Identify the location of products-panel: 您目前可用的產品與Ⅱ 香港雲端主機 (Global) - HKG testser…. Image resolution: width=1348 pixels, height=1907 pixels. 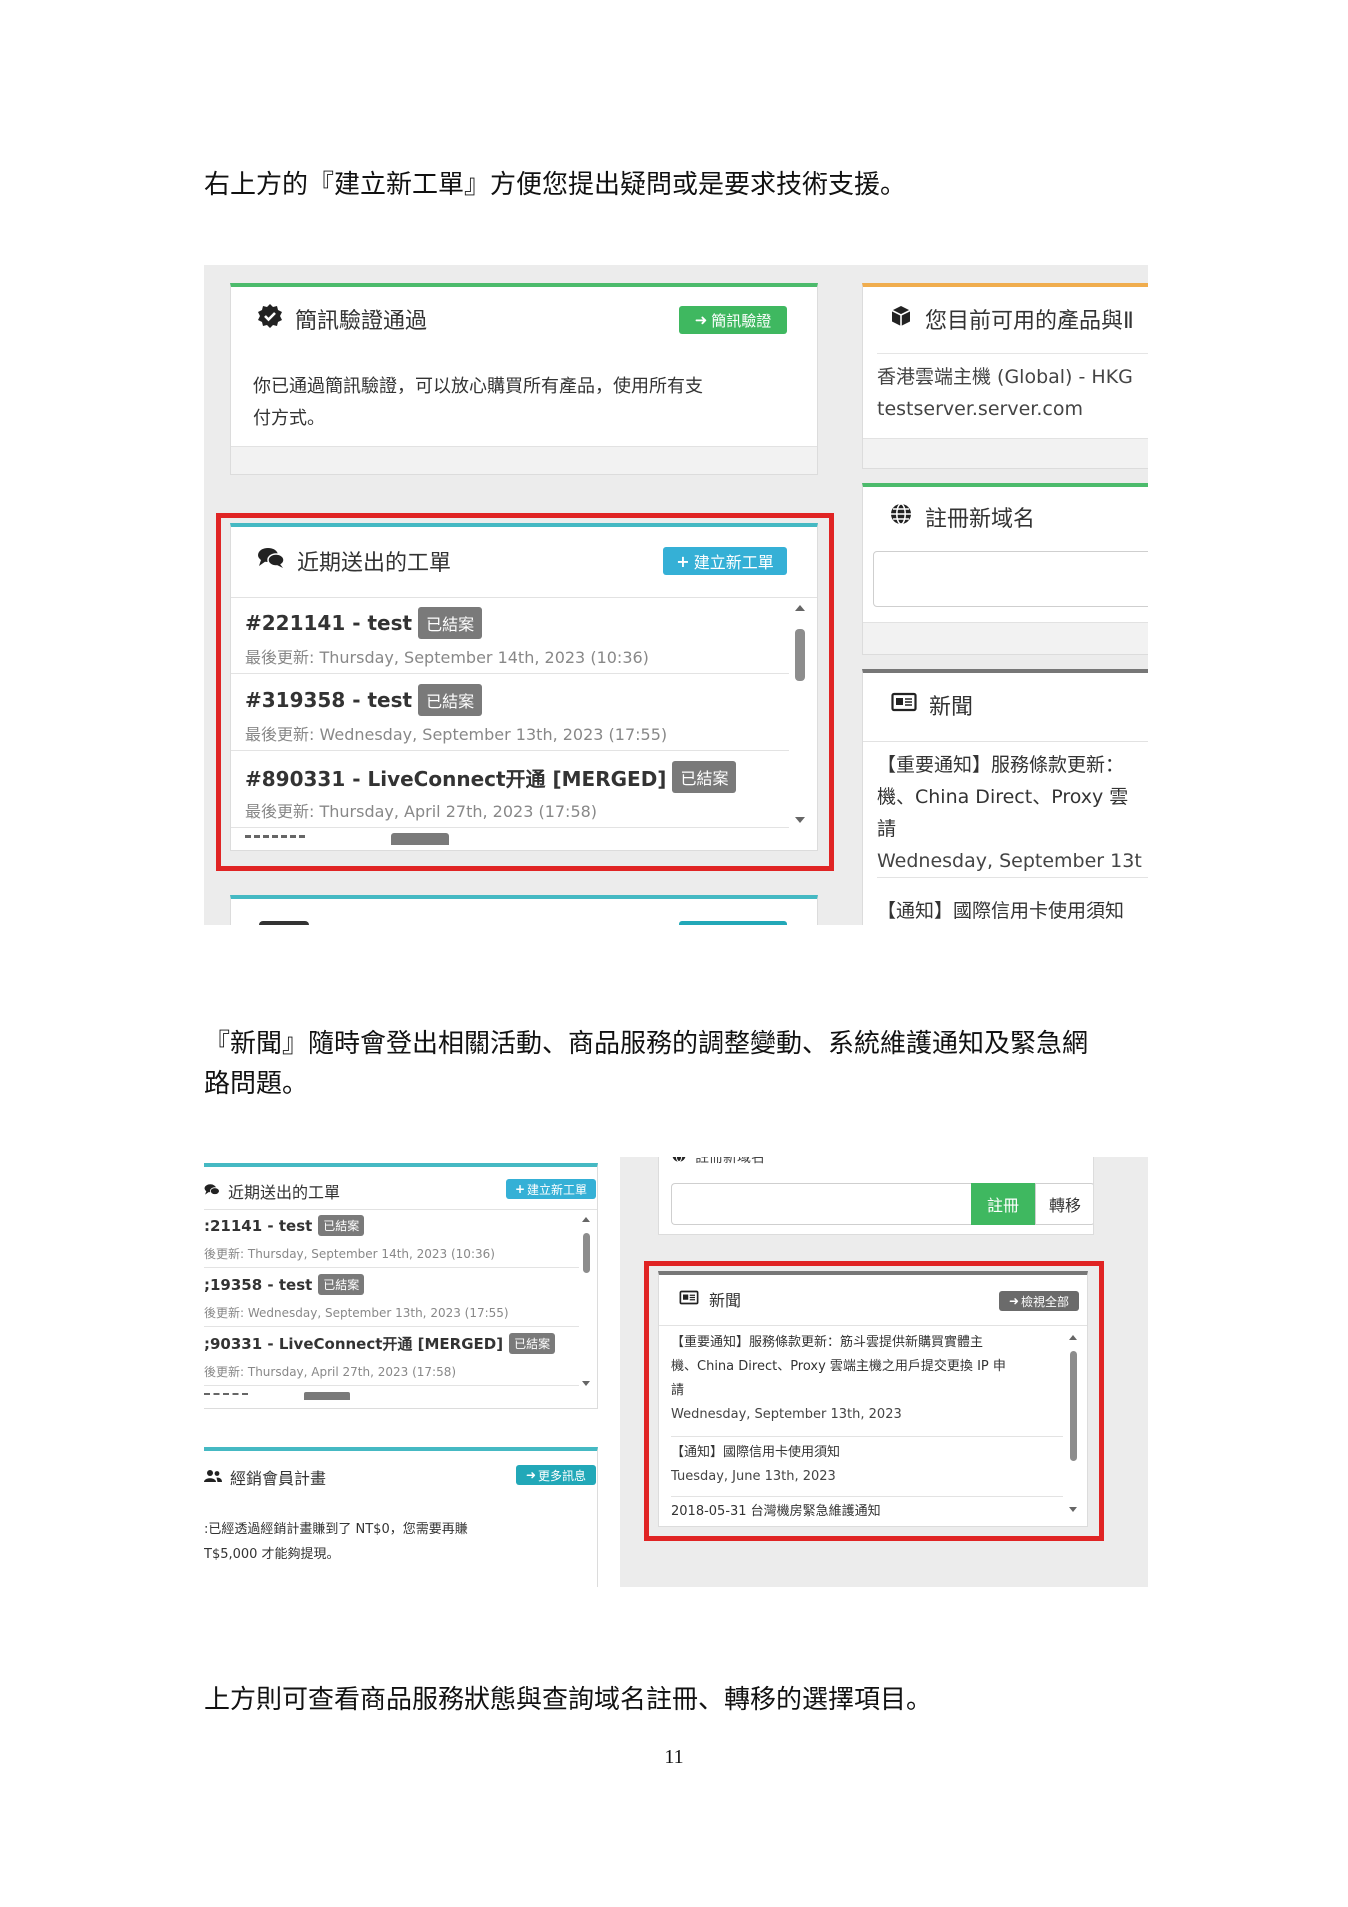
(1005, 376).